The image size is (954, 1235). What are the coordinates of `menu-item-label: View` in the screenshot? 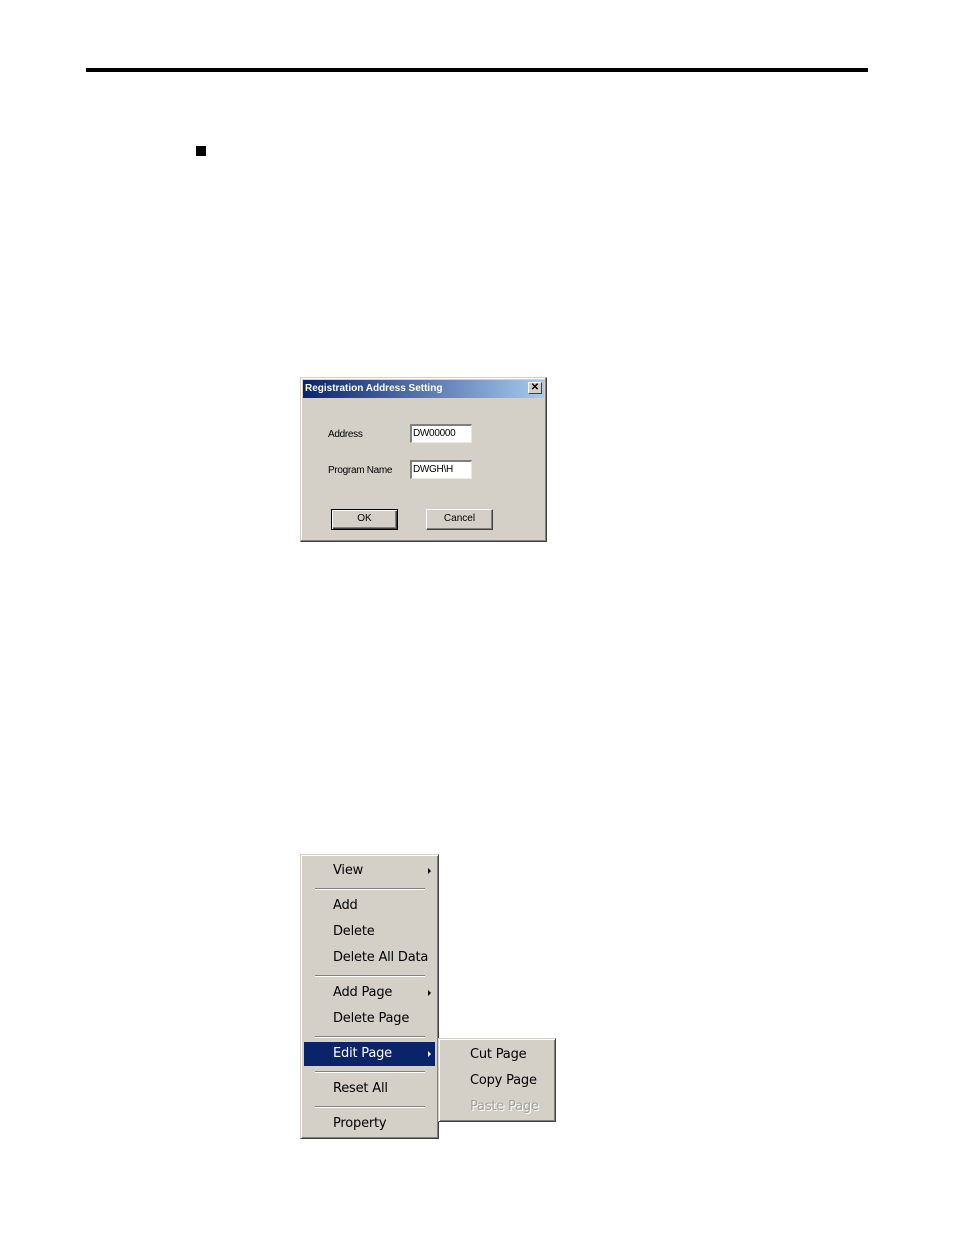 It's located at (348, 870).